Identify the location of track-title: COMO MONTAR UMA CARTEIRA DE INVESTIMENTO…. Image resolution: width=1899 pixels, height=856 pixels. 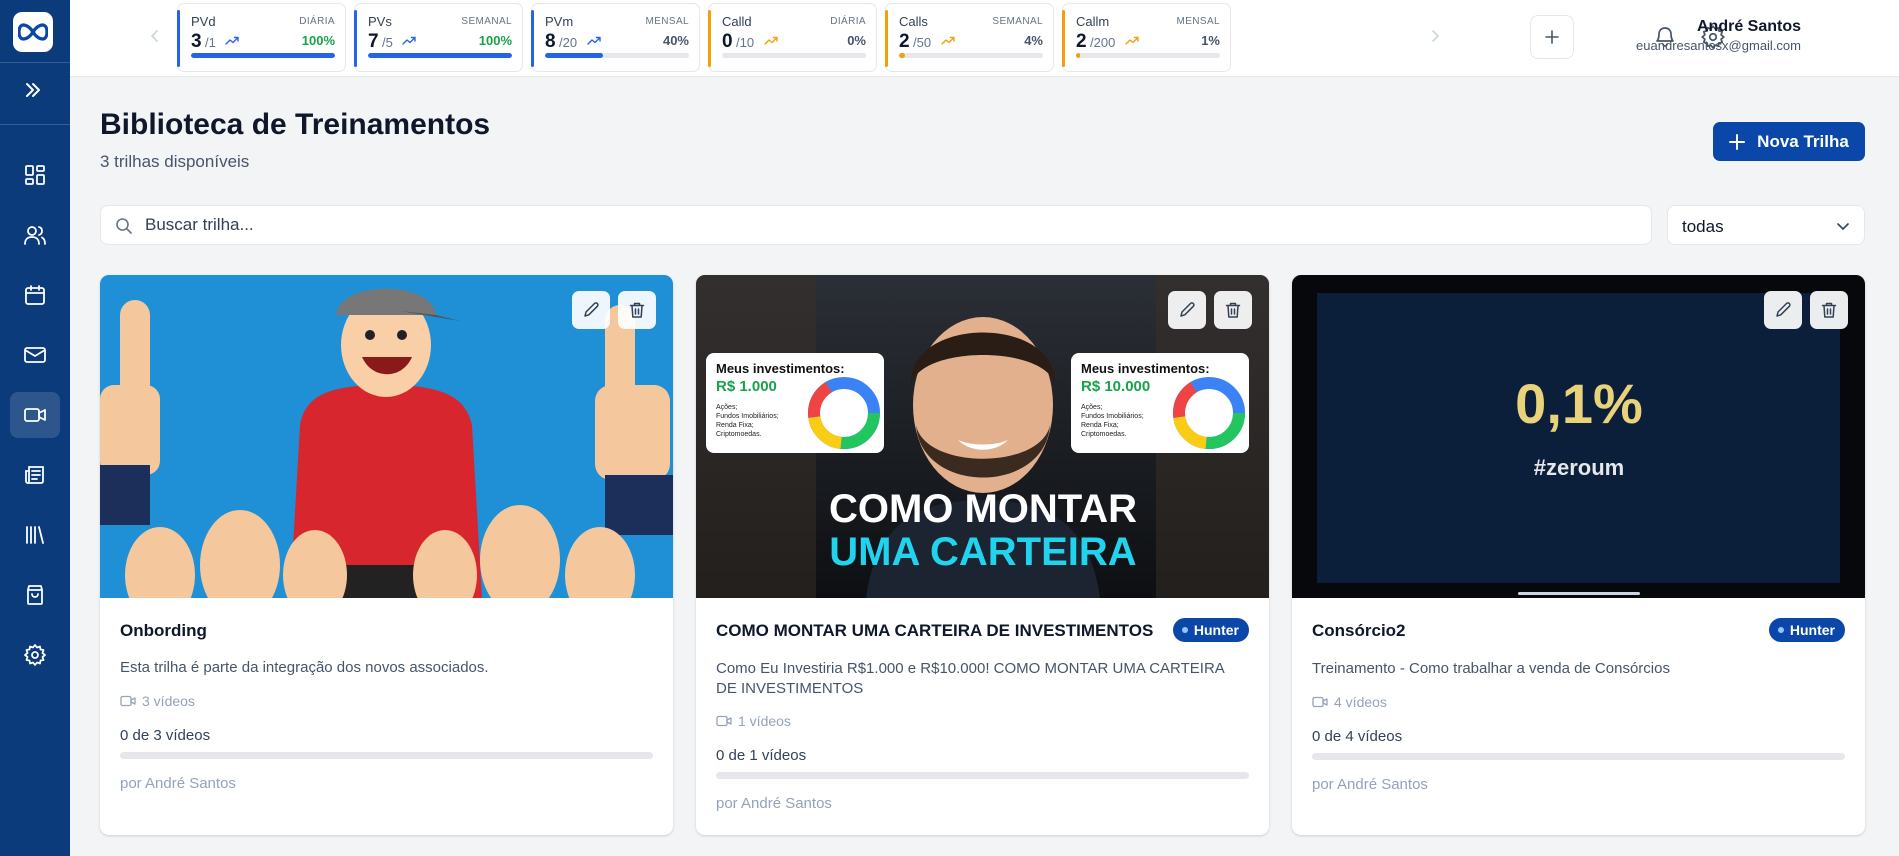
(935, 630).